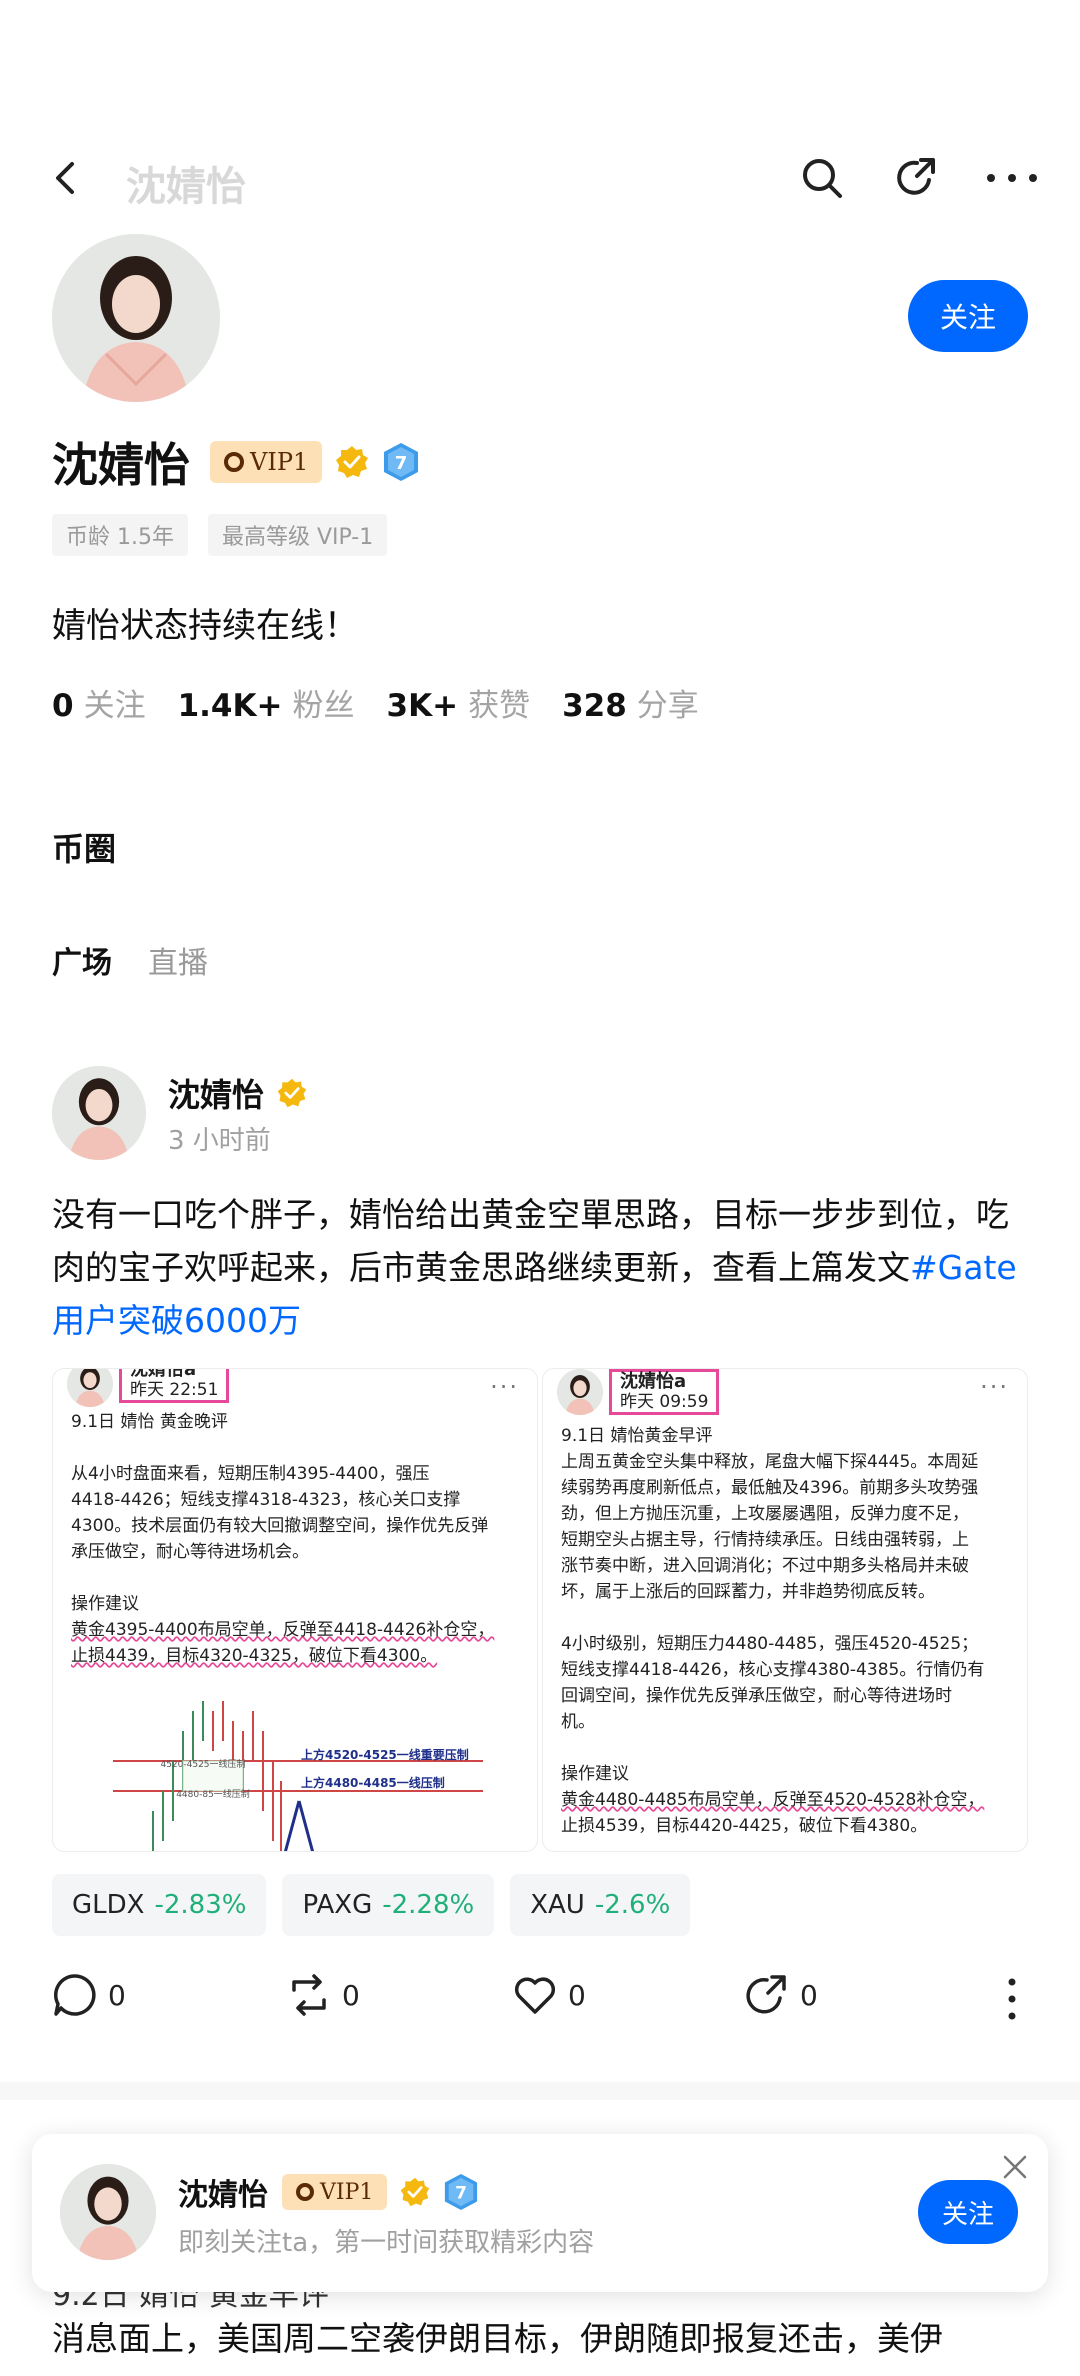  I want to click on repost-icon, so click(309, 1995).